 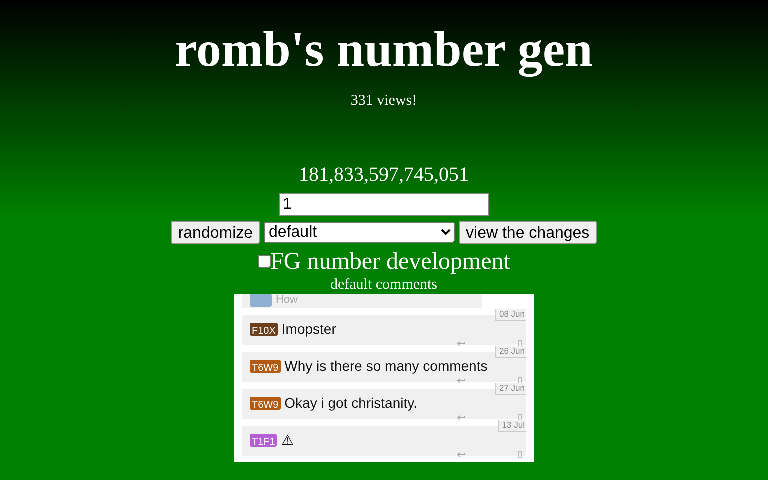 I want to click on mode-dropdown: default, so click(x=360, y=232).